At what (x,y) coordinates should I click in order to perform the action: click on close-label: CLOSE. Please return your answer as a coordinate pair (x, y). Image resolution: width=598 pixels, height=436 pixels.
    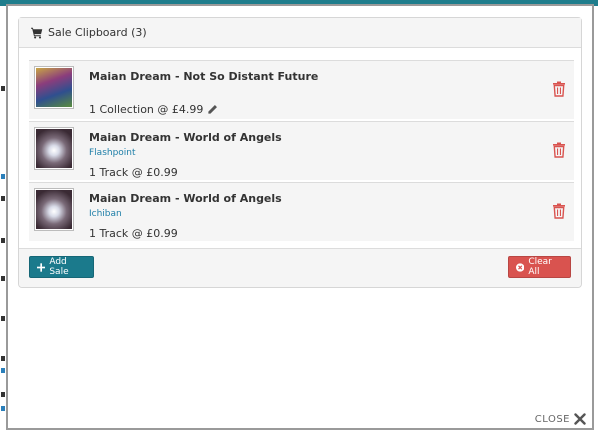
    Looking at the image, I should click on (552, 419).